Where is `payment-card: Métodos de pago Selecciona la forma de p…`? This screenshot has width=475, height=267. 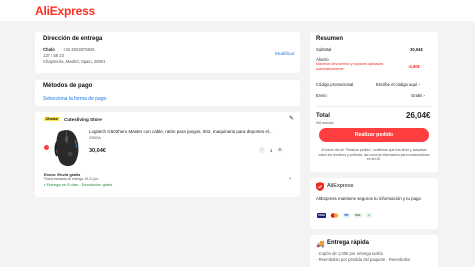 payment-card: Métodos de pago Selecciona la forma de p… is located at coordinates (167, 93).